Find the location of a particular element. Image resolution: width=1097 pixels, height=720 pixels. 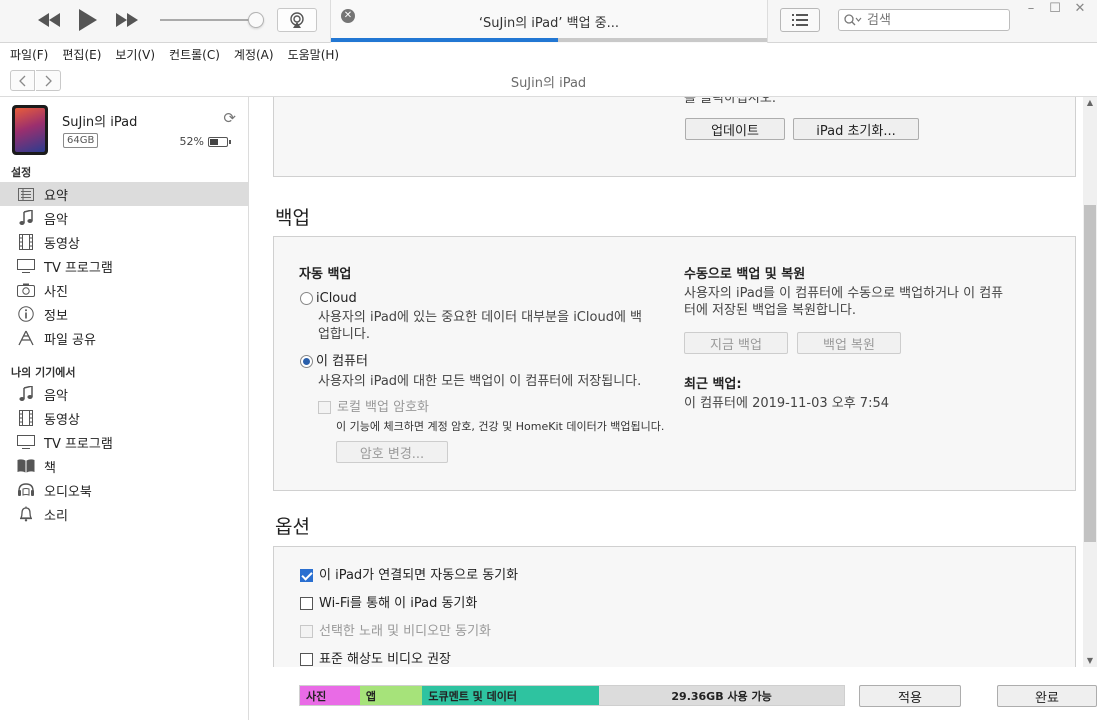

maximize-icon: ☐ is located at coordinates (1055, 8).